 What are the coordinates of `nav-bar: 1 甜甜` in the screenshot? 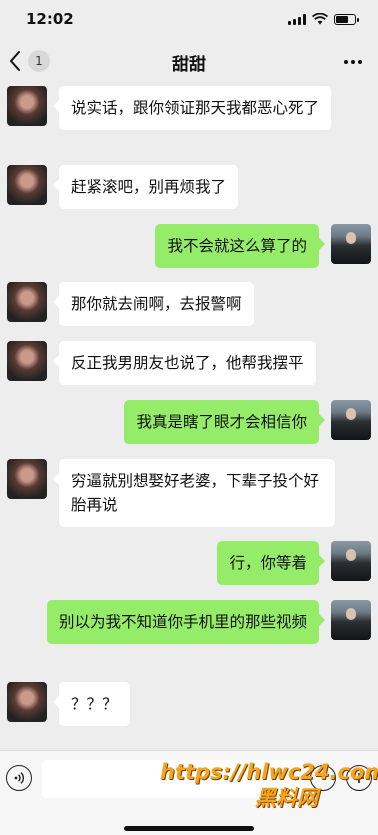 It's located at (189, 62).